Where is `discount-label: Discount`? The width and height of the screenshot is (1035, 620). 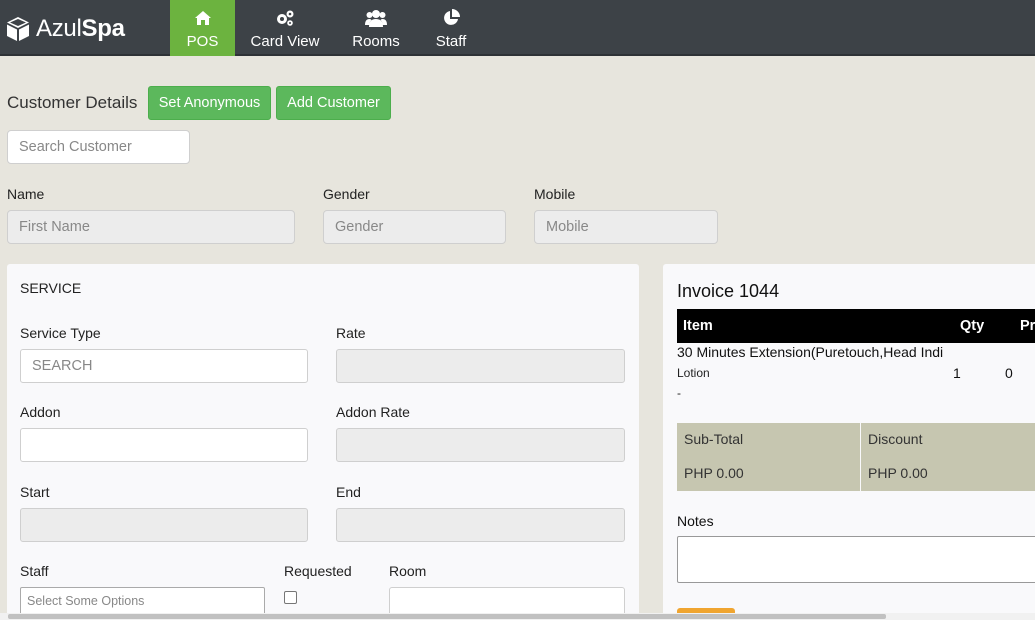
discount-label: Discount is located at coordinates (895, 439).